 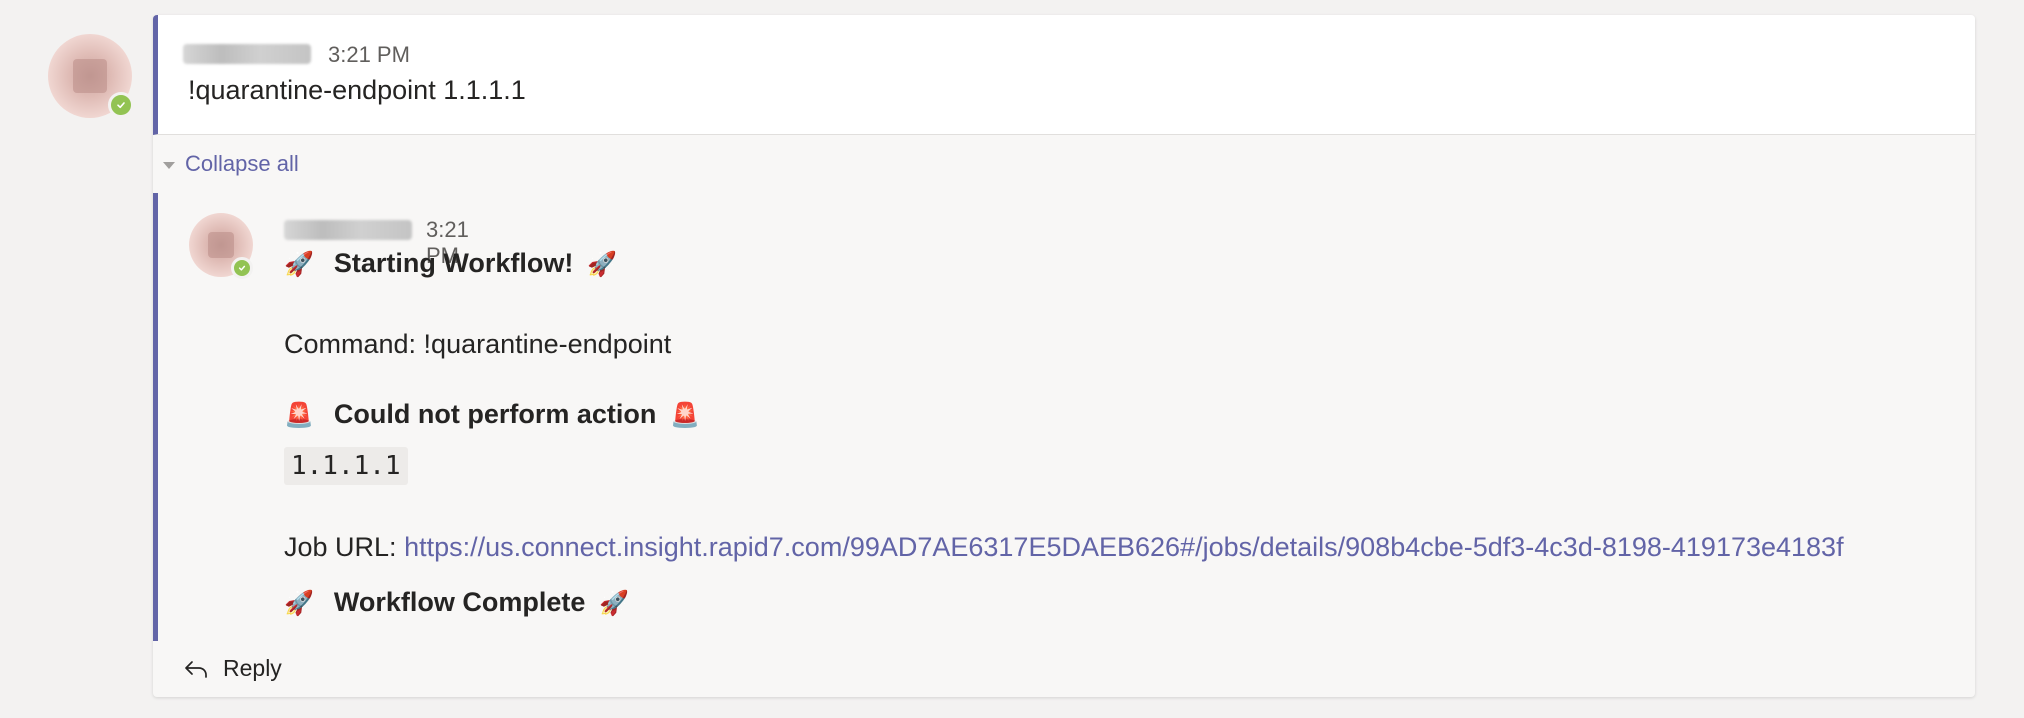 I want to click on caret-down-icon, so click(x=169, y=165).